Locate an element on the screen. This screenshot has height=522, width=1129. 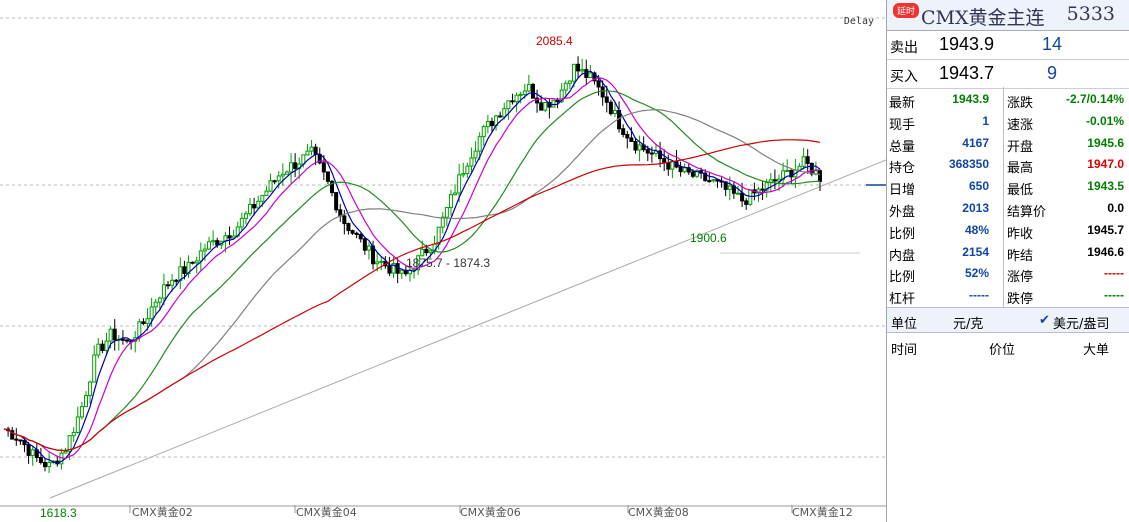
panel-header: 延时 CMX黄金主连 5333 is located at coordinates (1008, 15).